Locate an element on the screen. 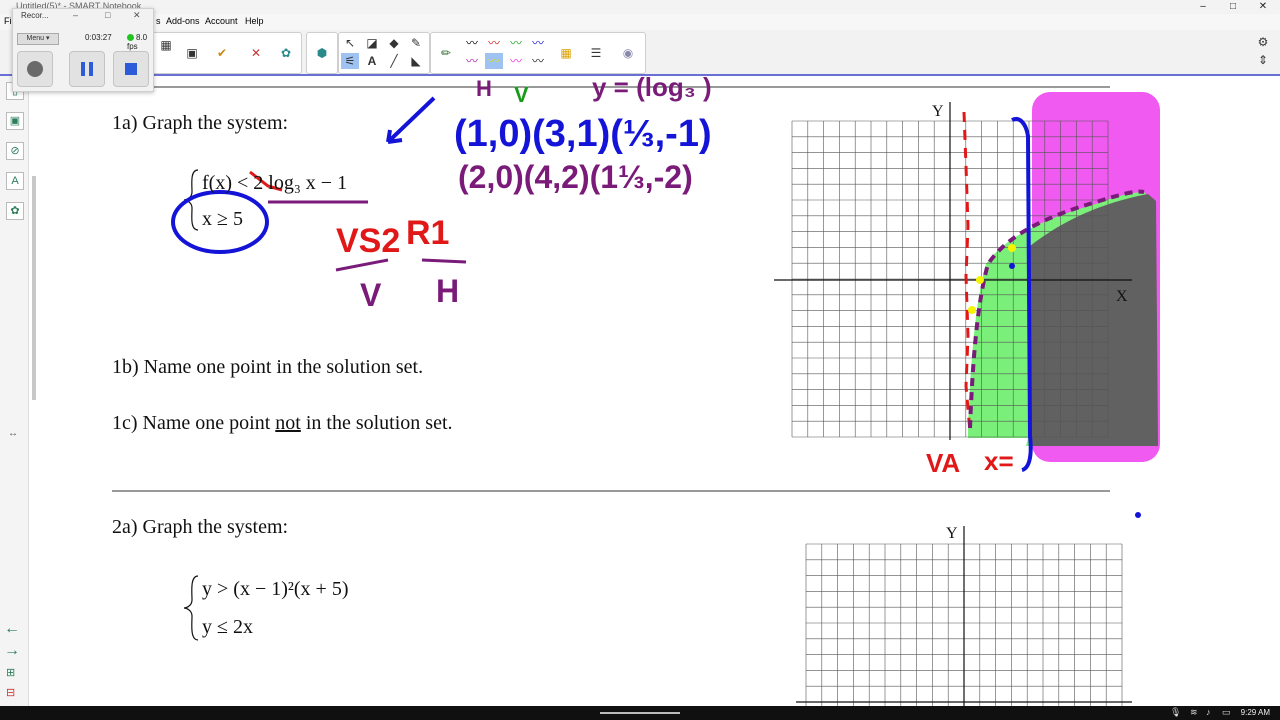 The width and height of the screenshot is (1280, 720). attachments-icon: ⊘ is located at coordinates (15, 151).